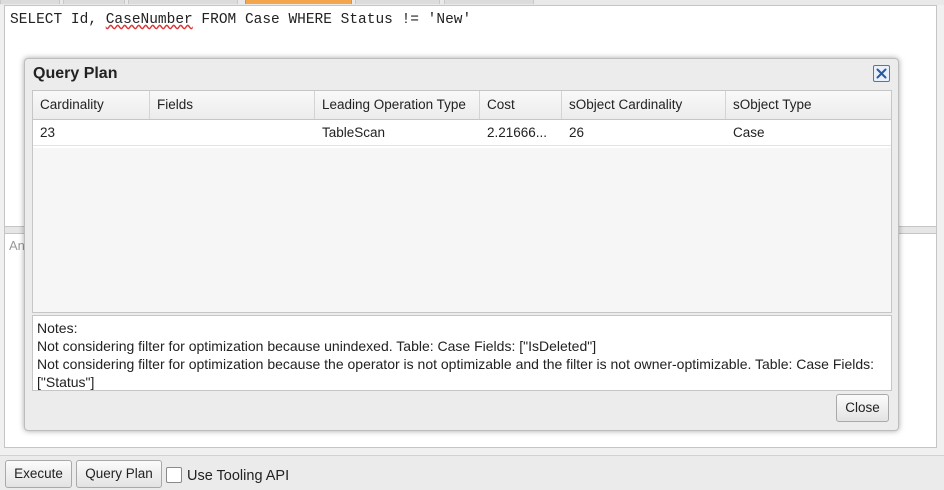 The image size is (944, 490). What do you see at coordinates (862, 408) in the screenshot?
I see `close-button: Close` at bounding box center [862, 408].